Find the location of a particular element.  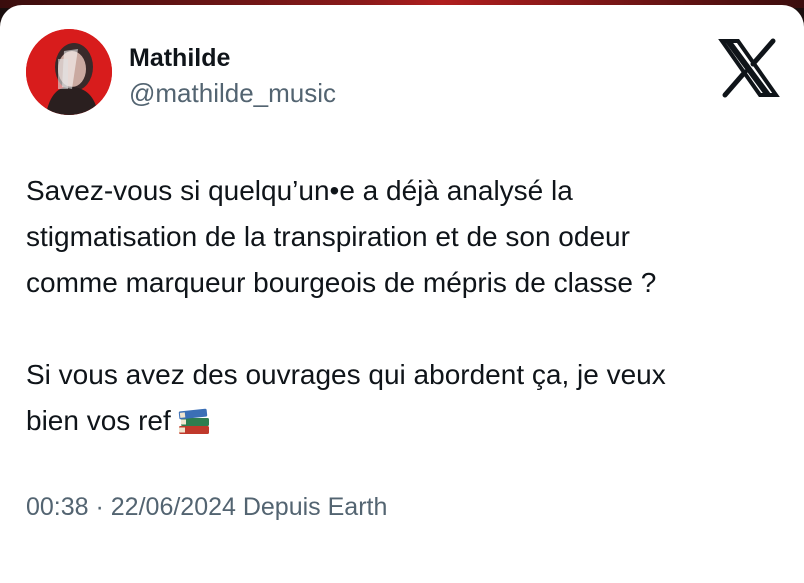

author-name: Mathilde is located at coordinates (179, 58).